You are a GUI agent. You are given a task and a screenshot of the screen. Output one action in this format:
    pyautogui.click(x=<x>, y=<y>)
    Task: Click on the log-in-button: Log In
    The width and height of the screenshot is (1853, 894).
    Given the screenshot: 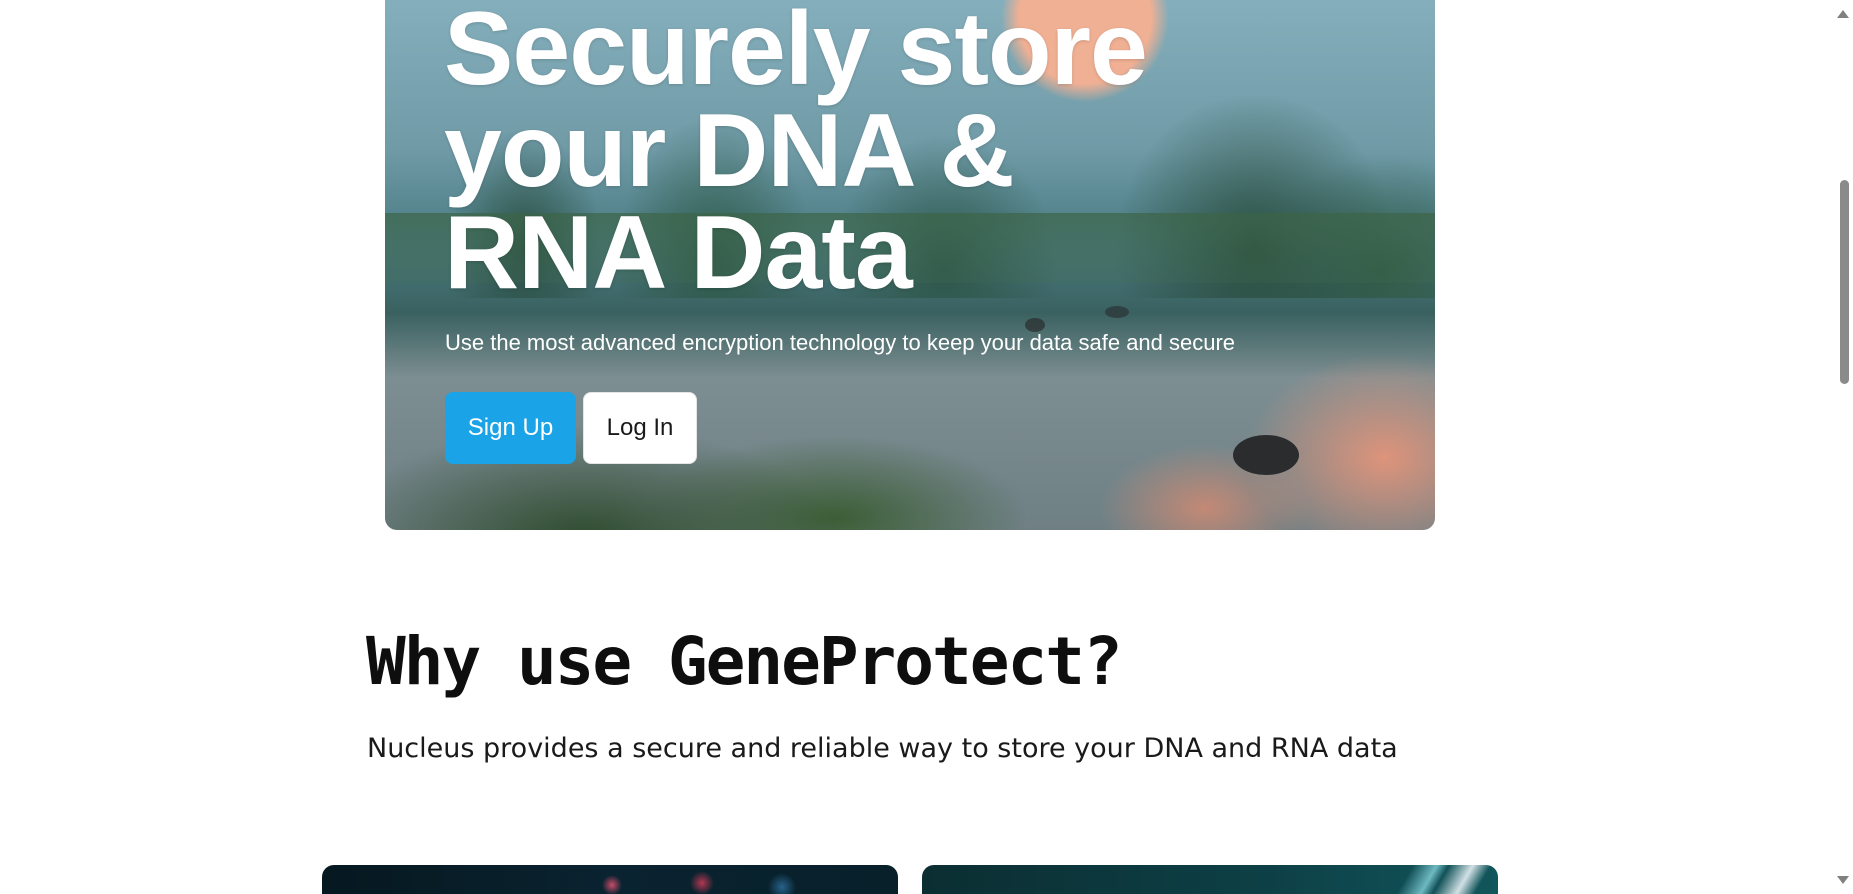 What is the action you would take?
    pyautogui.click(x=640, y=428)
    